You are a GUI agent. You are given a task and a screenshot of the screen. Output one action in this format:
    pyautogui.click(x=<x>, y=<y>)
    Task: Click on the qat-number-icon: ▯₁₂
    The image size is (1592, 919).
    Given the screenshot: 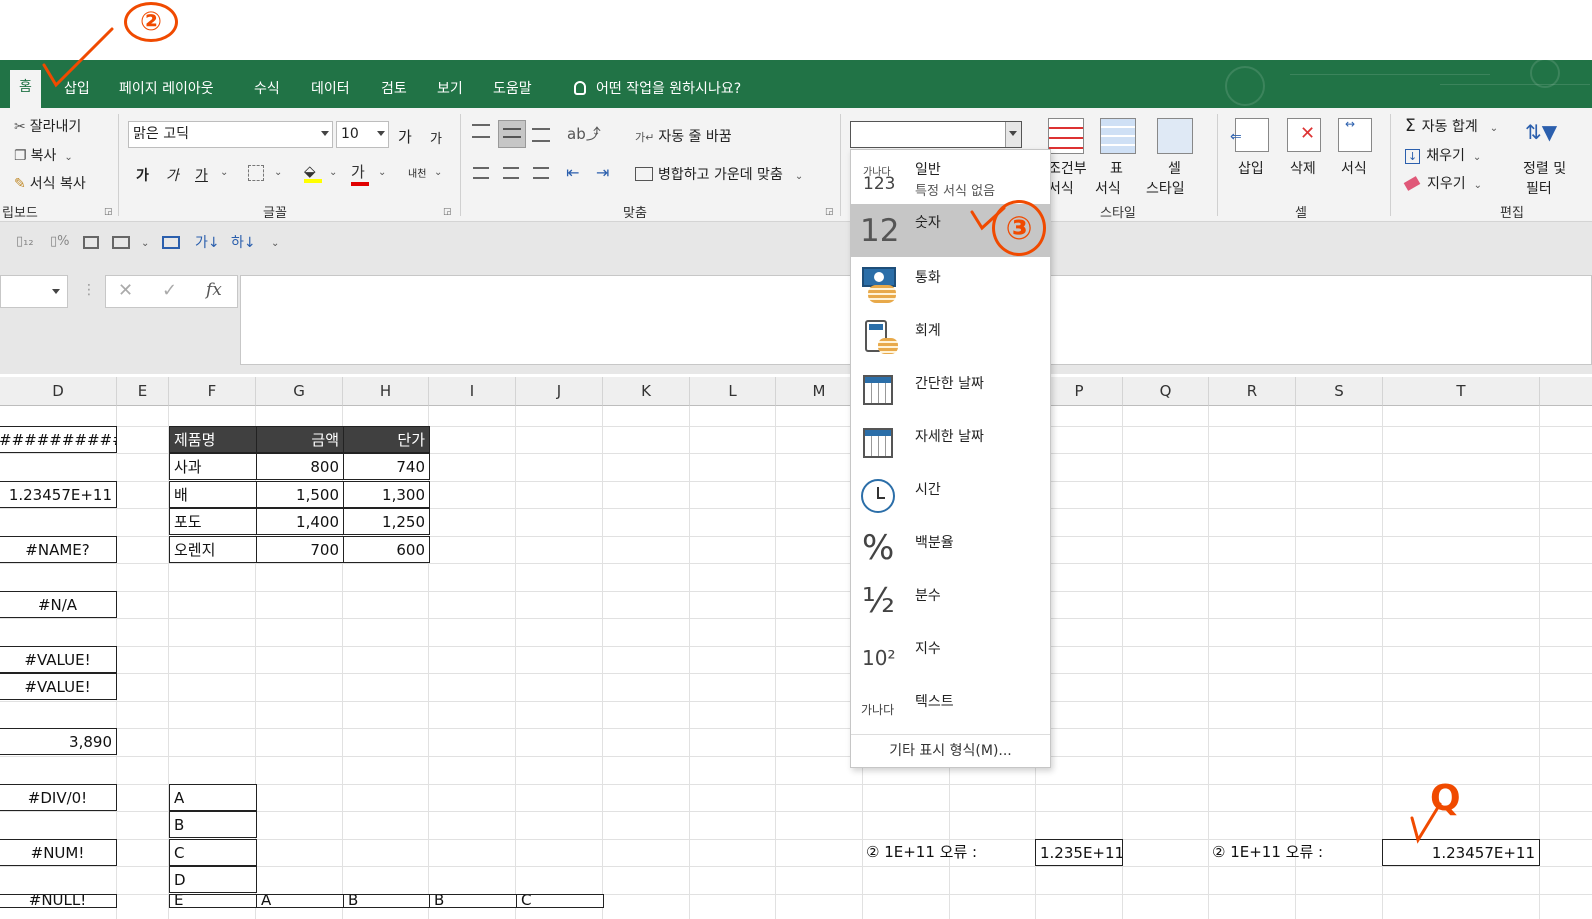 What is the action you would take?
    pyautogui.click(x=25, y=241)
    